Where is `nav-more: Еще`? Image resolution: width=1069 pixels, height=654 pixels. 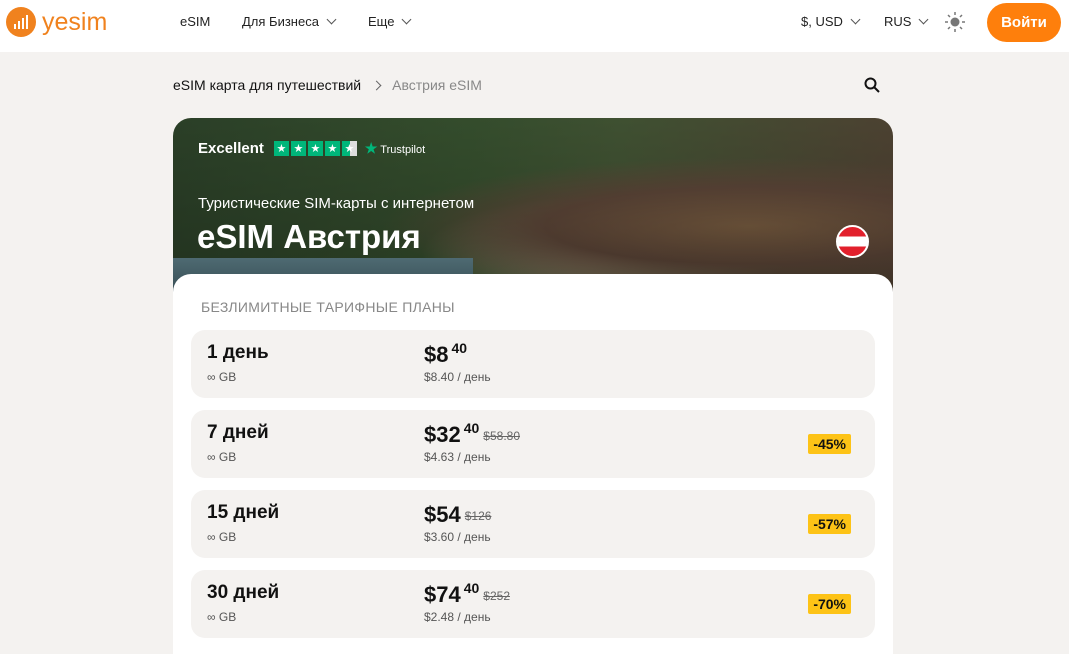
nav-more: Еще is located at coordinates (390, 21).